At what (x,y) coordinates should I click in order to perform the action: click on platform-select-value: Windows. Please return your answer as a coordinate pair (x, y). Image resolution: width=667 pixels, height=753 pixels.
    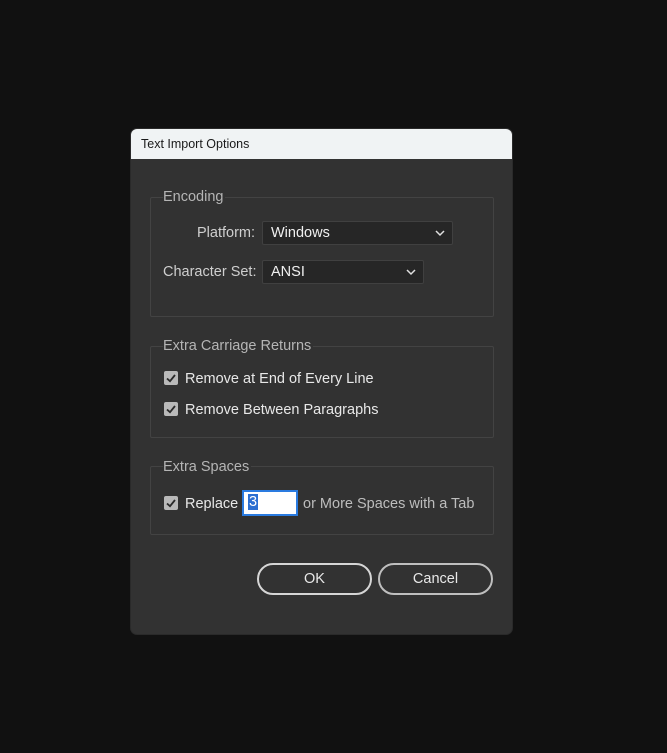
    Looking at the image, I should click on (300, 233).